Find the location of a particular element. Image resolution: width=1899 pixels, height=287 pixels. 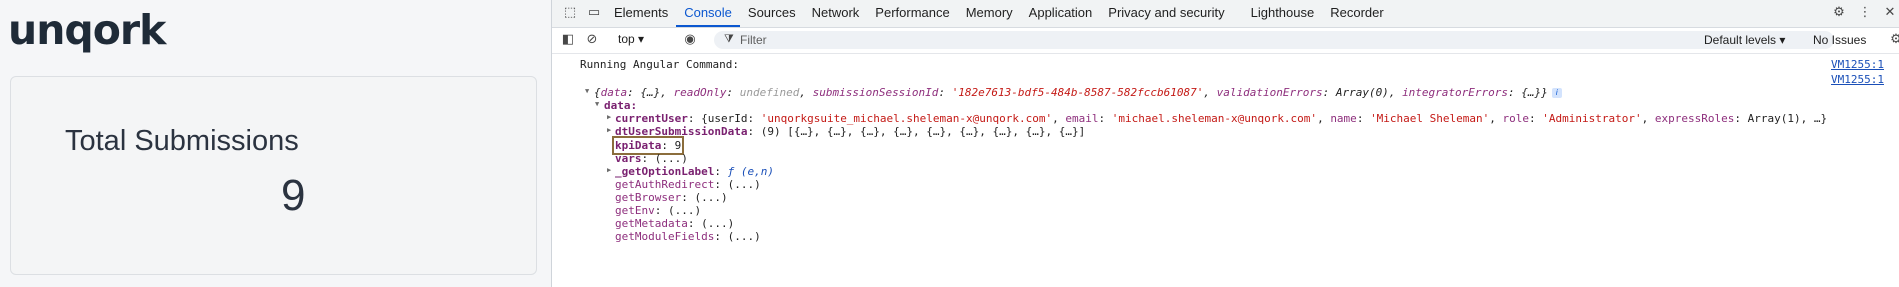

clear-console-icon: ⊘ is located at coordinates (592, 40).